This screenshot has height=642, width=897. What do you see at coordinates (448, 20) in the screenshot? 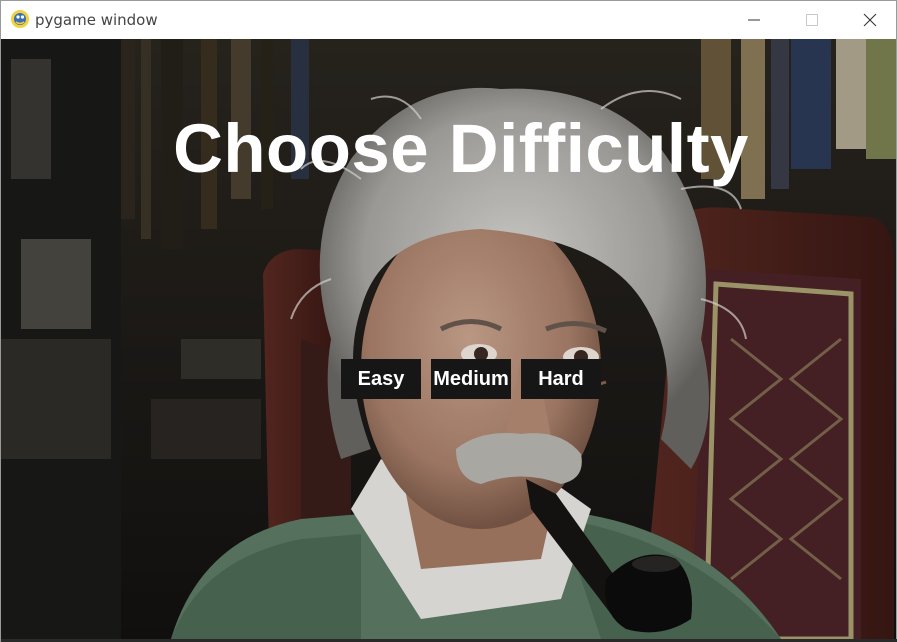
I see `title-bar: pygame window` at bounding box center [448, 20].